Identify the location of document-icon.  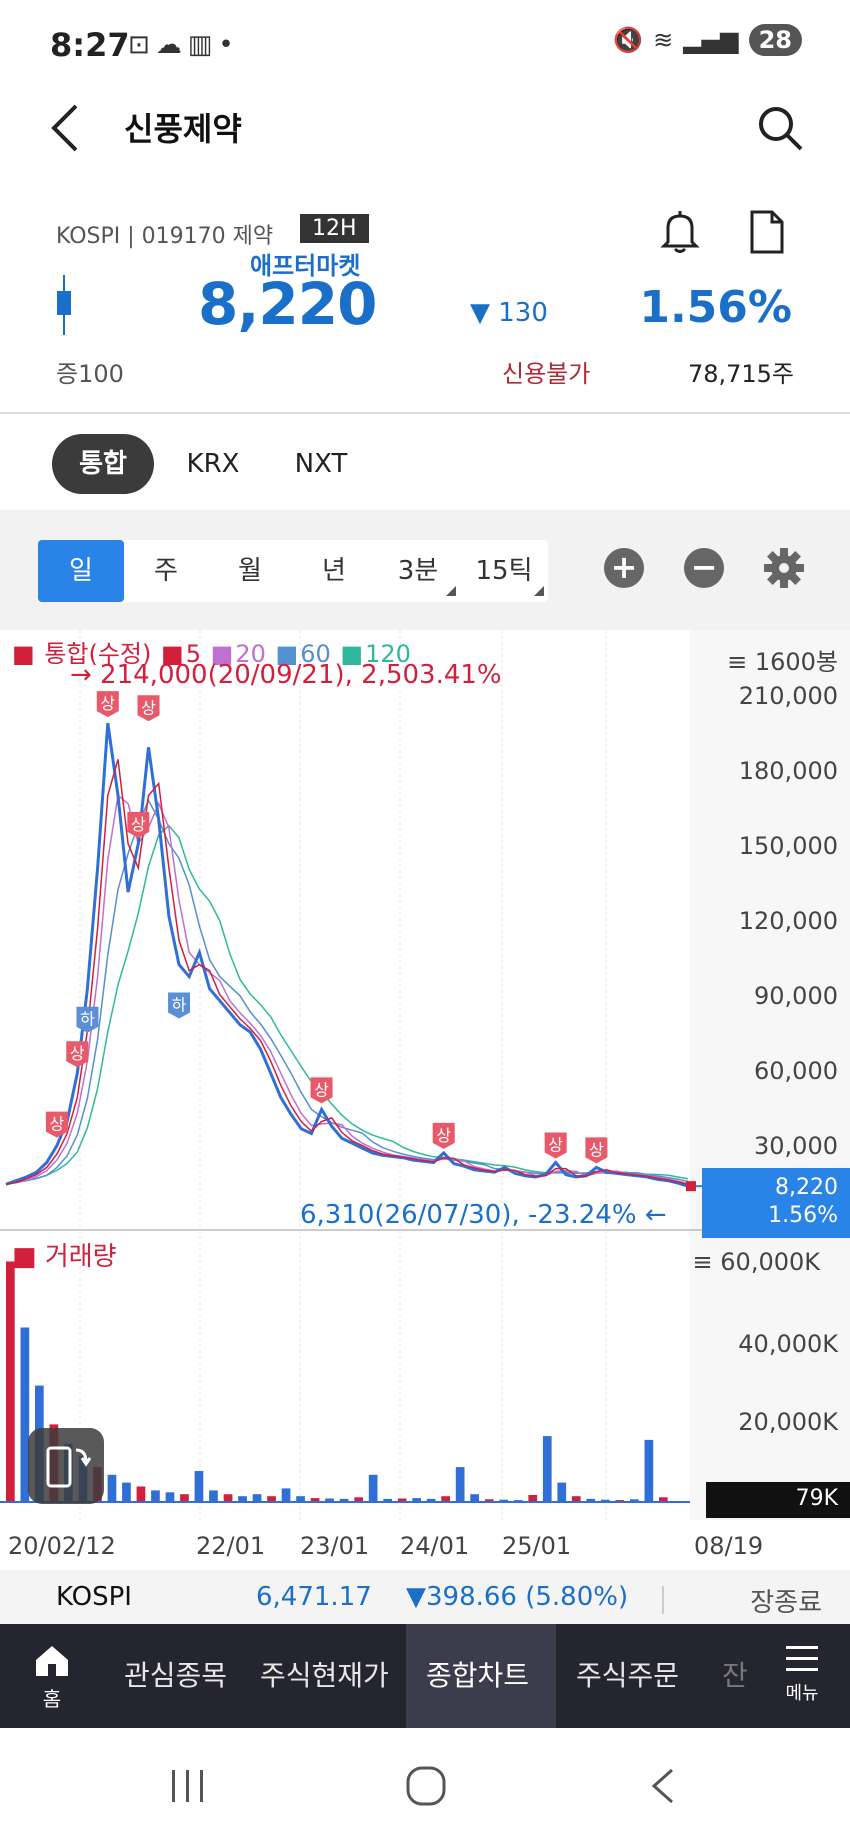
(766, 232).